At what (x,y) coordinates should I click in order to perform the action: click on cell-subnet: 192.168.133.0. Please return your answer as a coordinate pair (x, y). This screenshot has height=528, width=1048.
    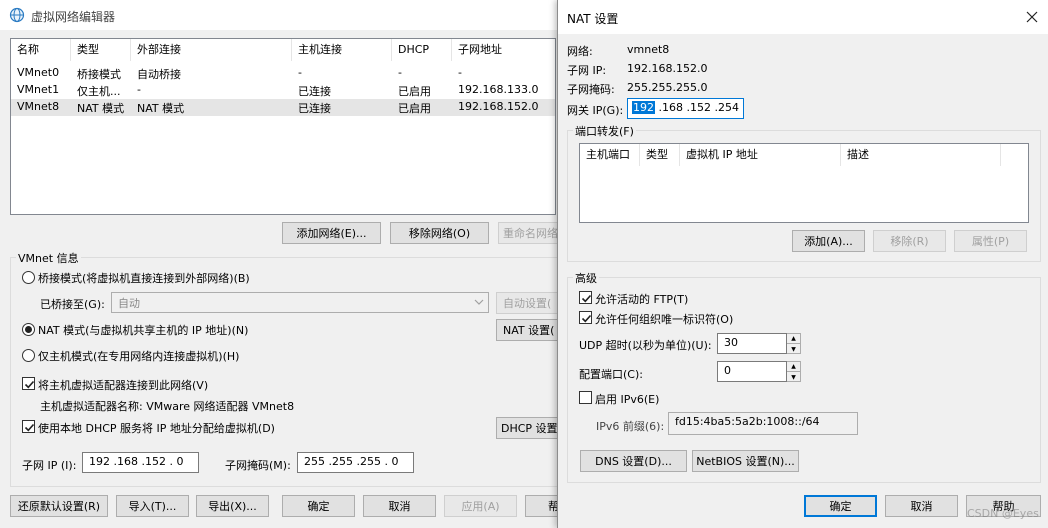
    Looking at the image, I should click on (498, 89).